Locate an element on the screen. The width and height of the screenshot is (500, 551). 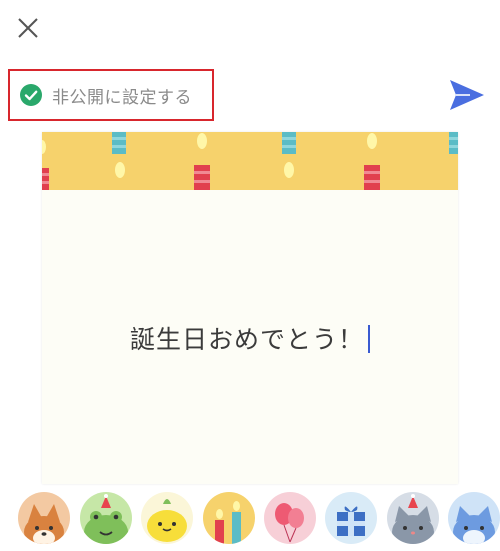
sticker-lemon is located at coordinates (167, 518).